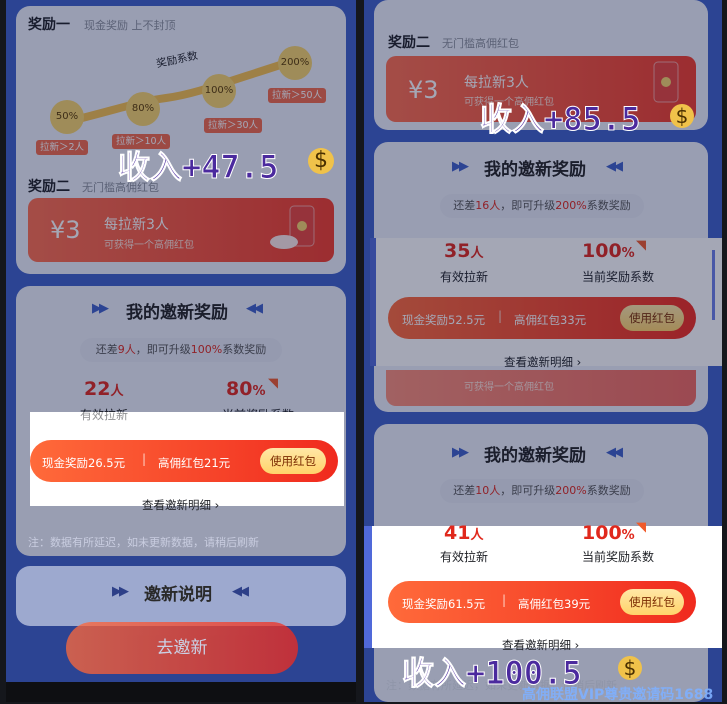 This screenshot has width=727, height=704. What do you see at coordinates (219, 91) in the screenshot?
I see `level-100-circle: 100%` at bounding box center [219, 91].